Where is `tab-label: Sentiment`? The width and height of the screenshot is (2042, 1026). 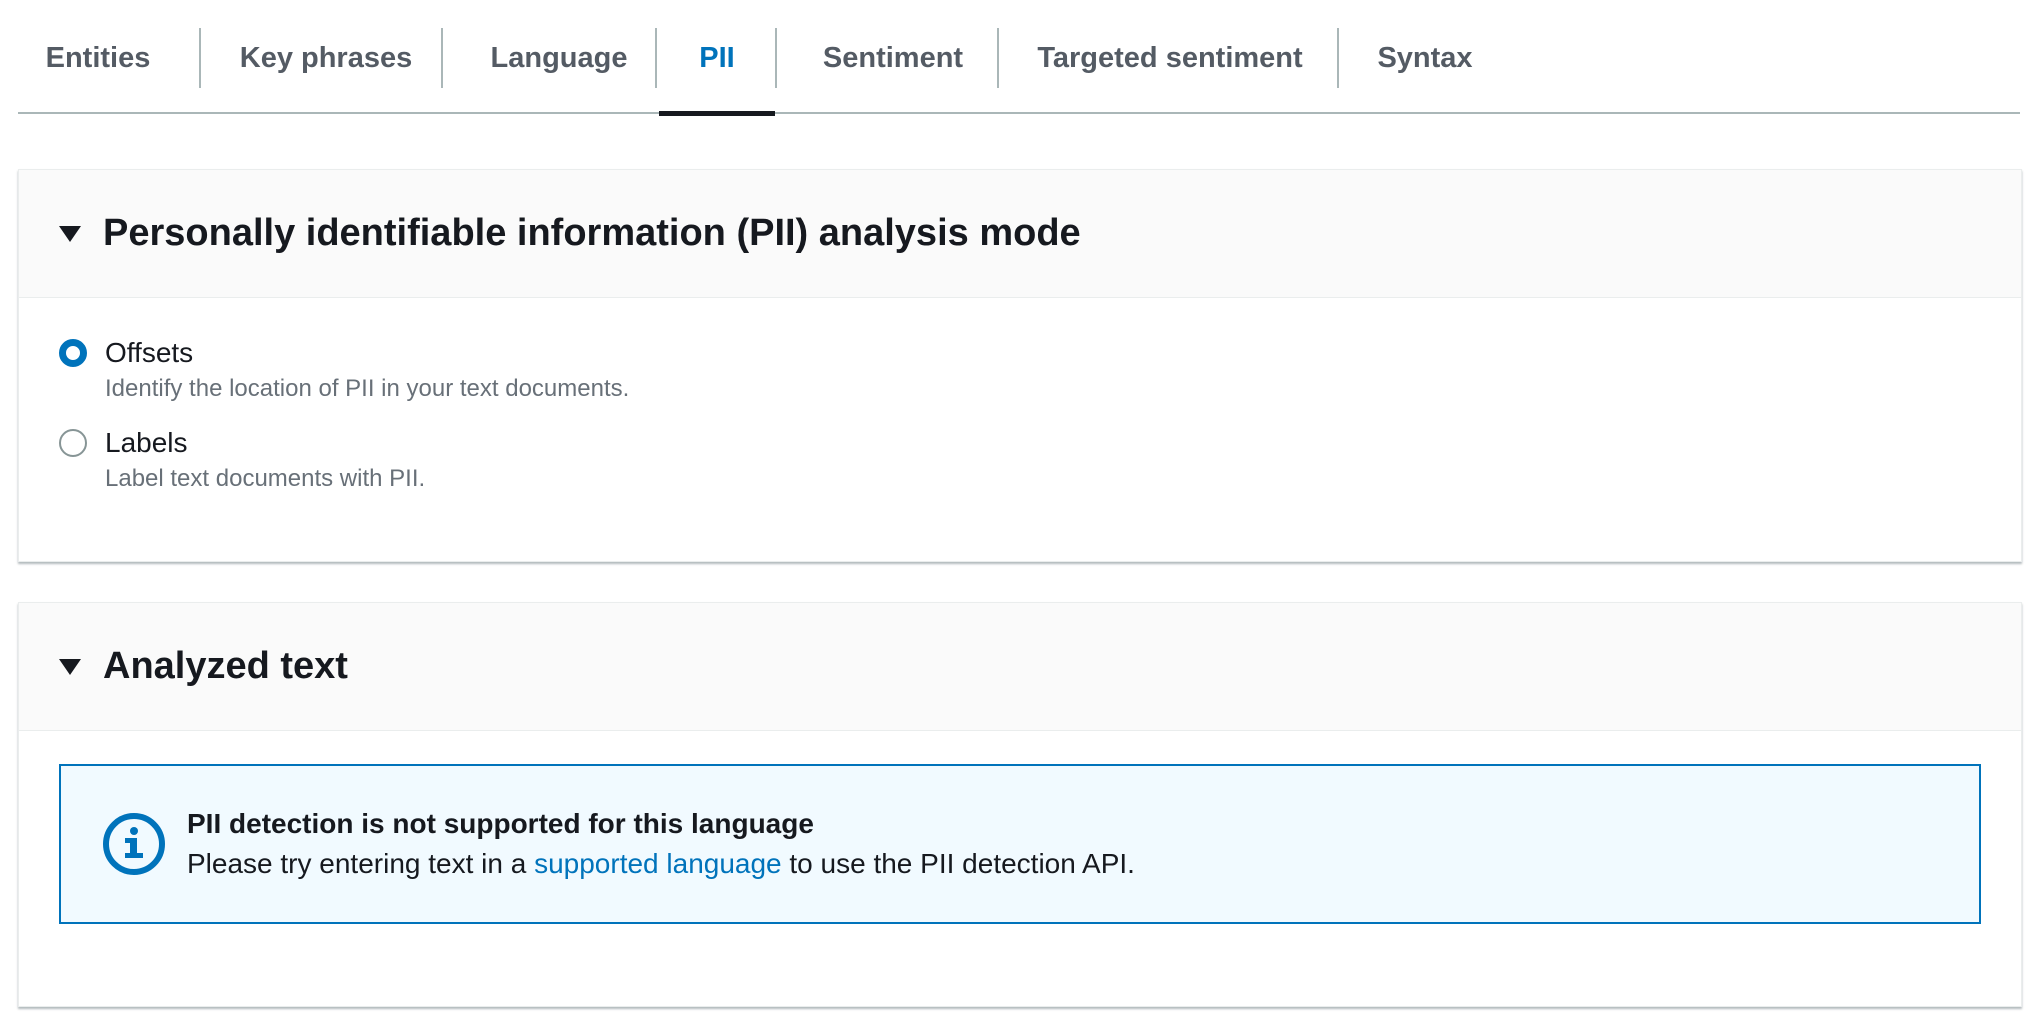
tab-label: Sentiment is located at coordinates (893, 58).